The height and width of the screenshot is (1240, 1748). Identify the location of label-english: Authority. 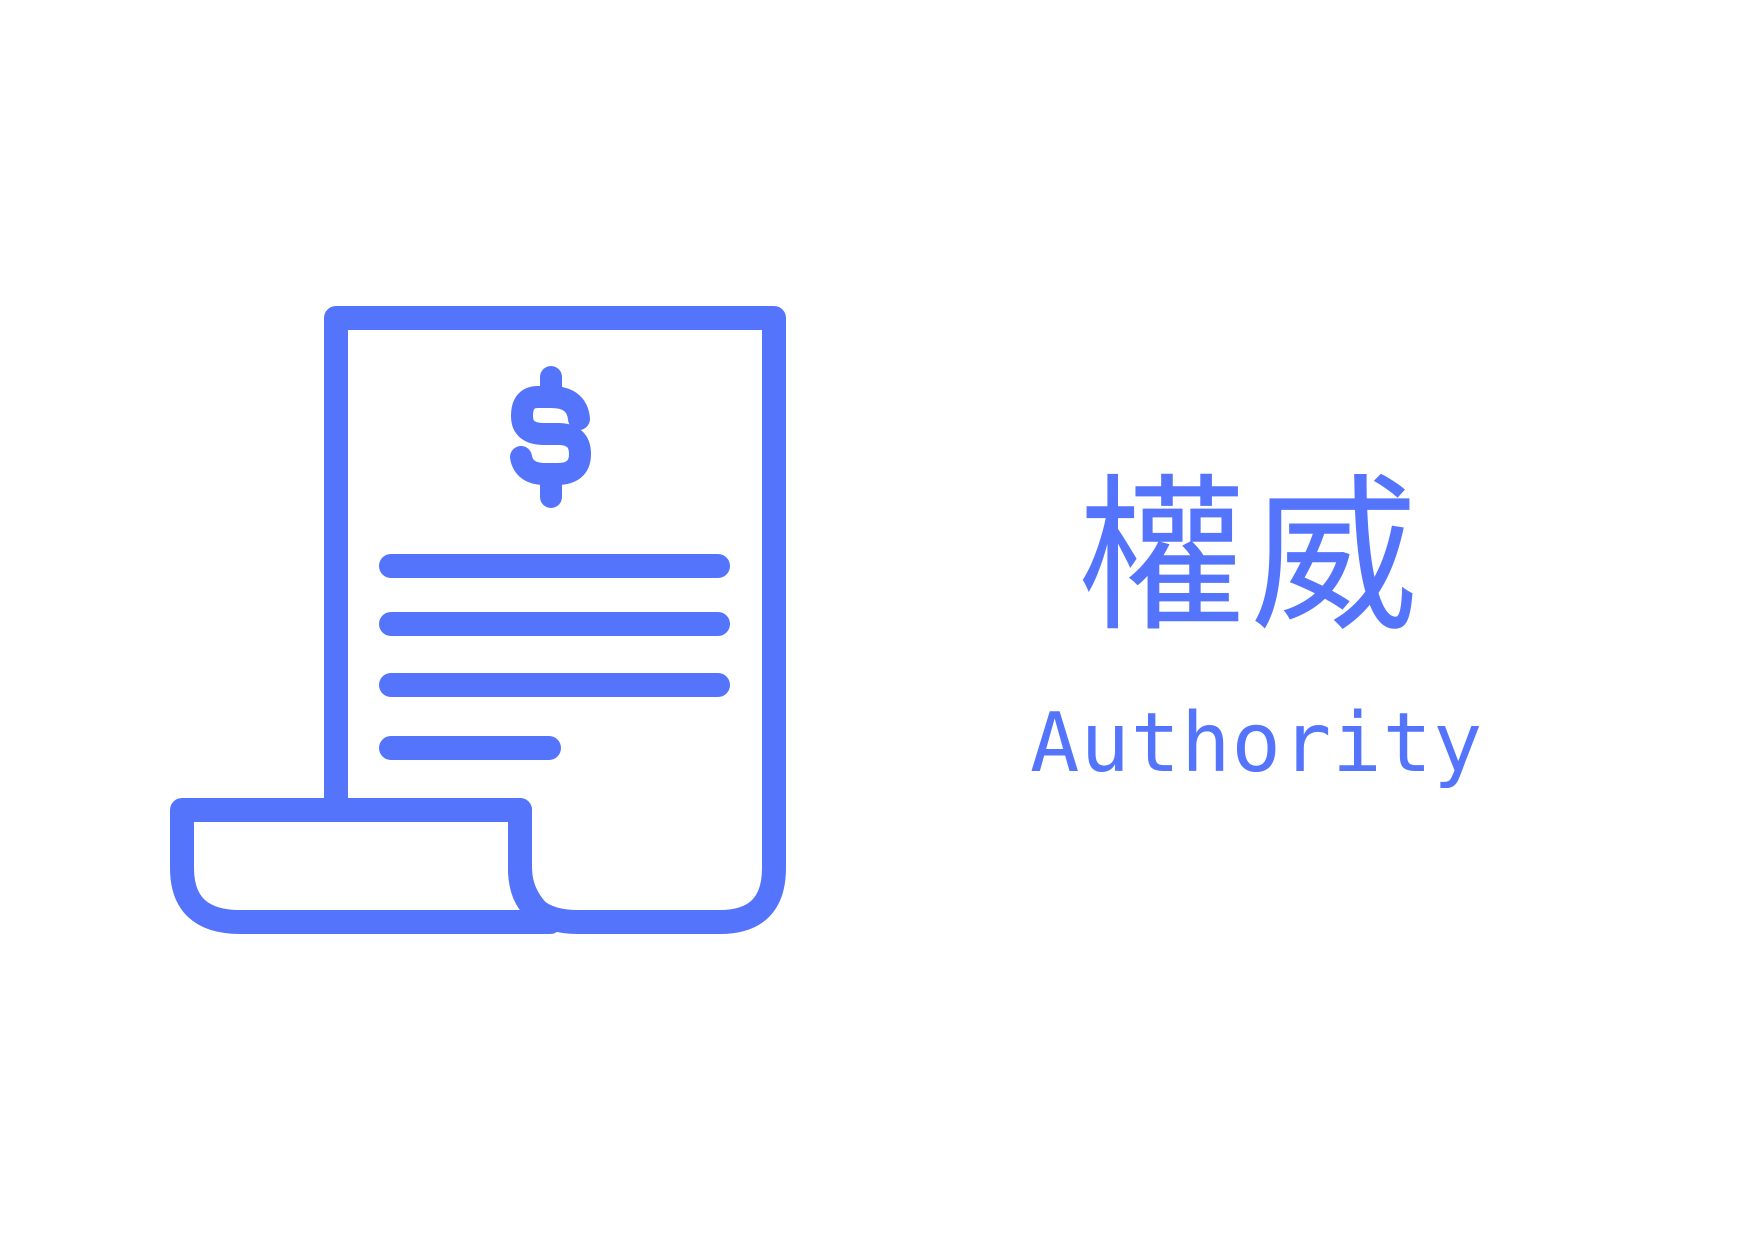
(1257, 743).